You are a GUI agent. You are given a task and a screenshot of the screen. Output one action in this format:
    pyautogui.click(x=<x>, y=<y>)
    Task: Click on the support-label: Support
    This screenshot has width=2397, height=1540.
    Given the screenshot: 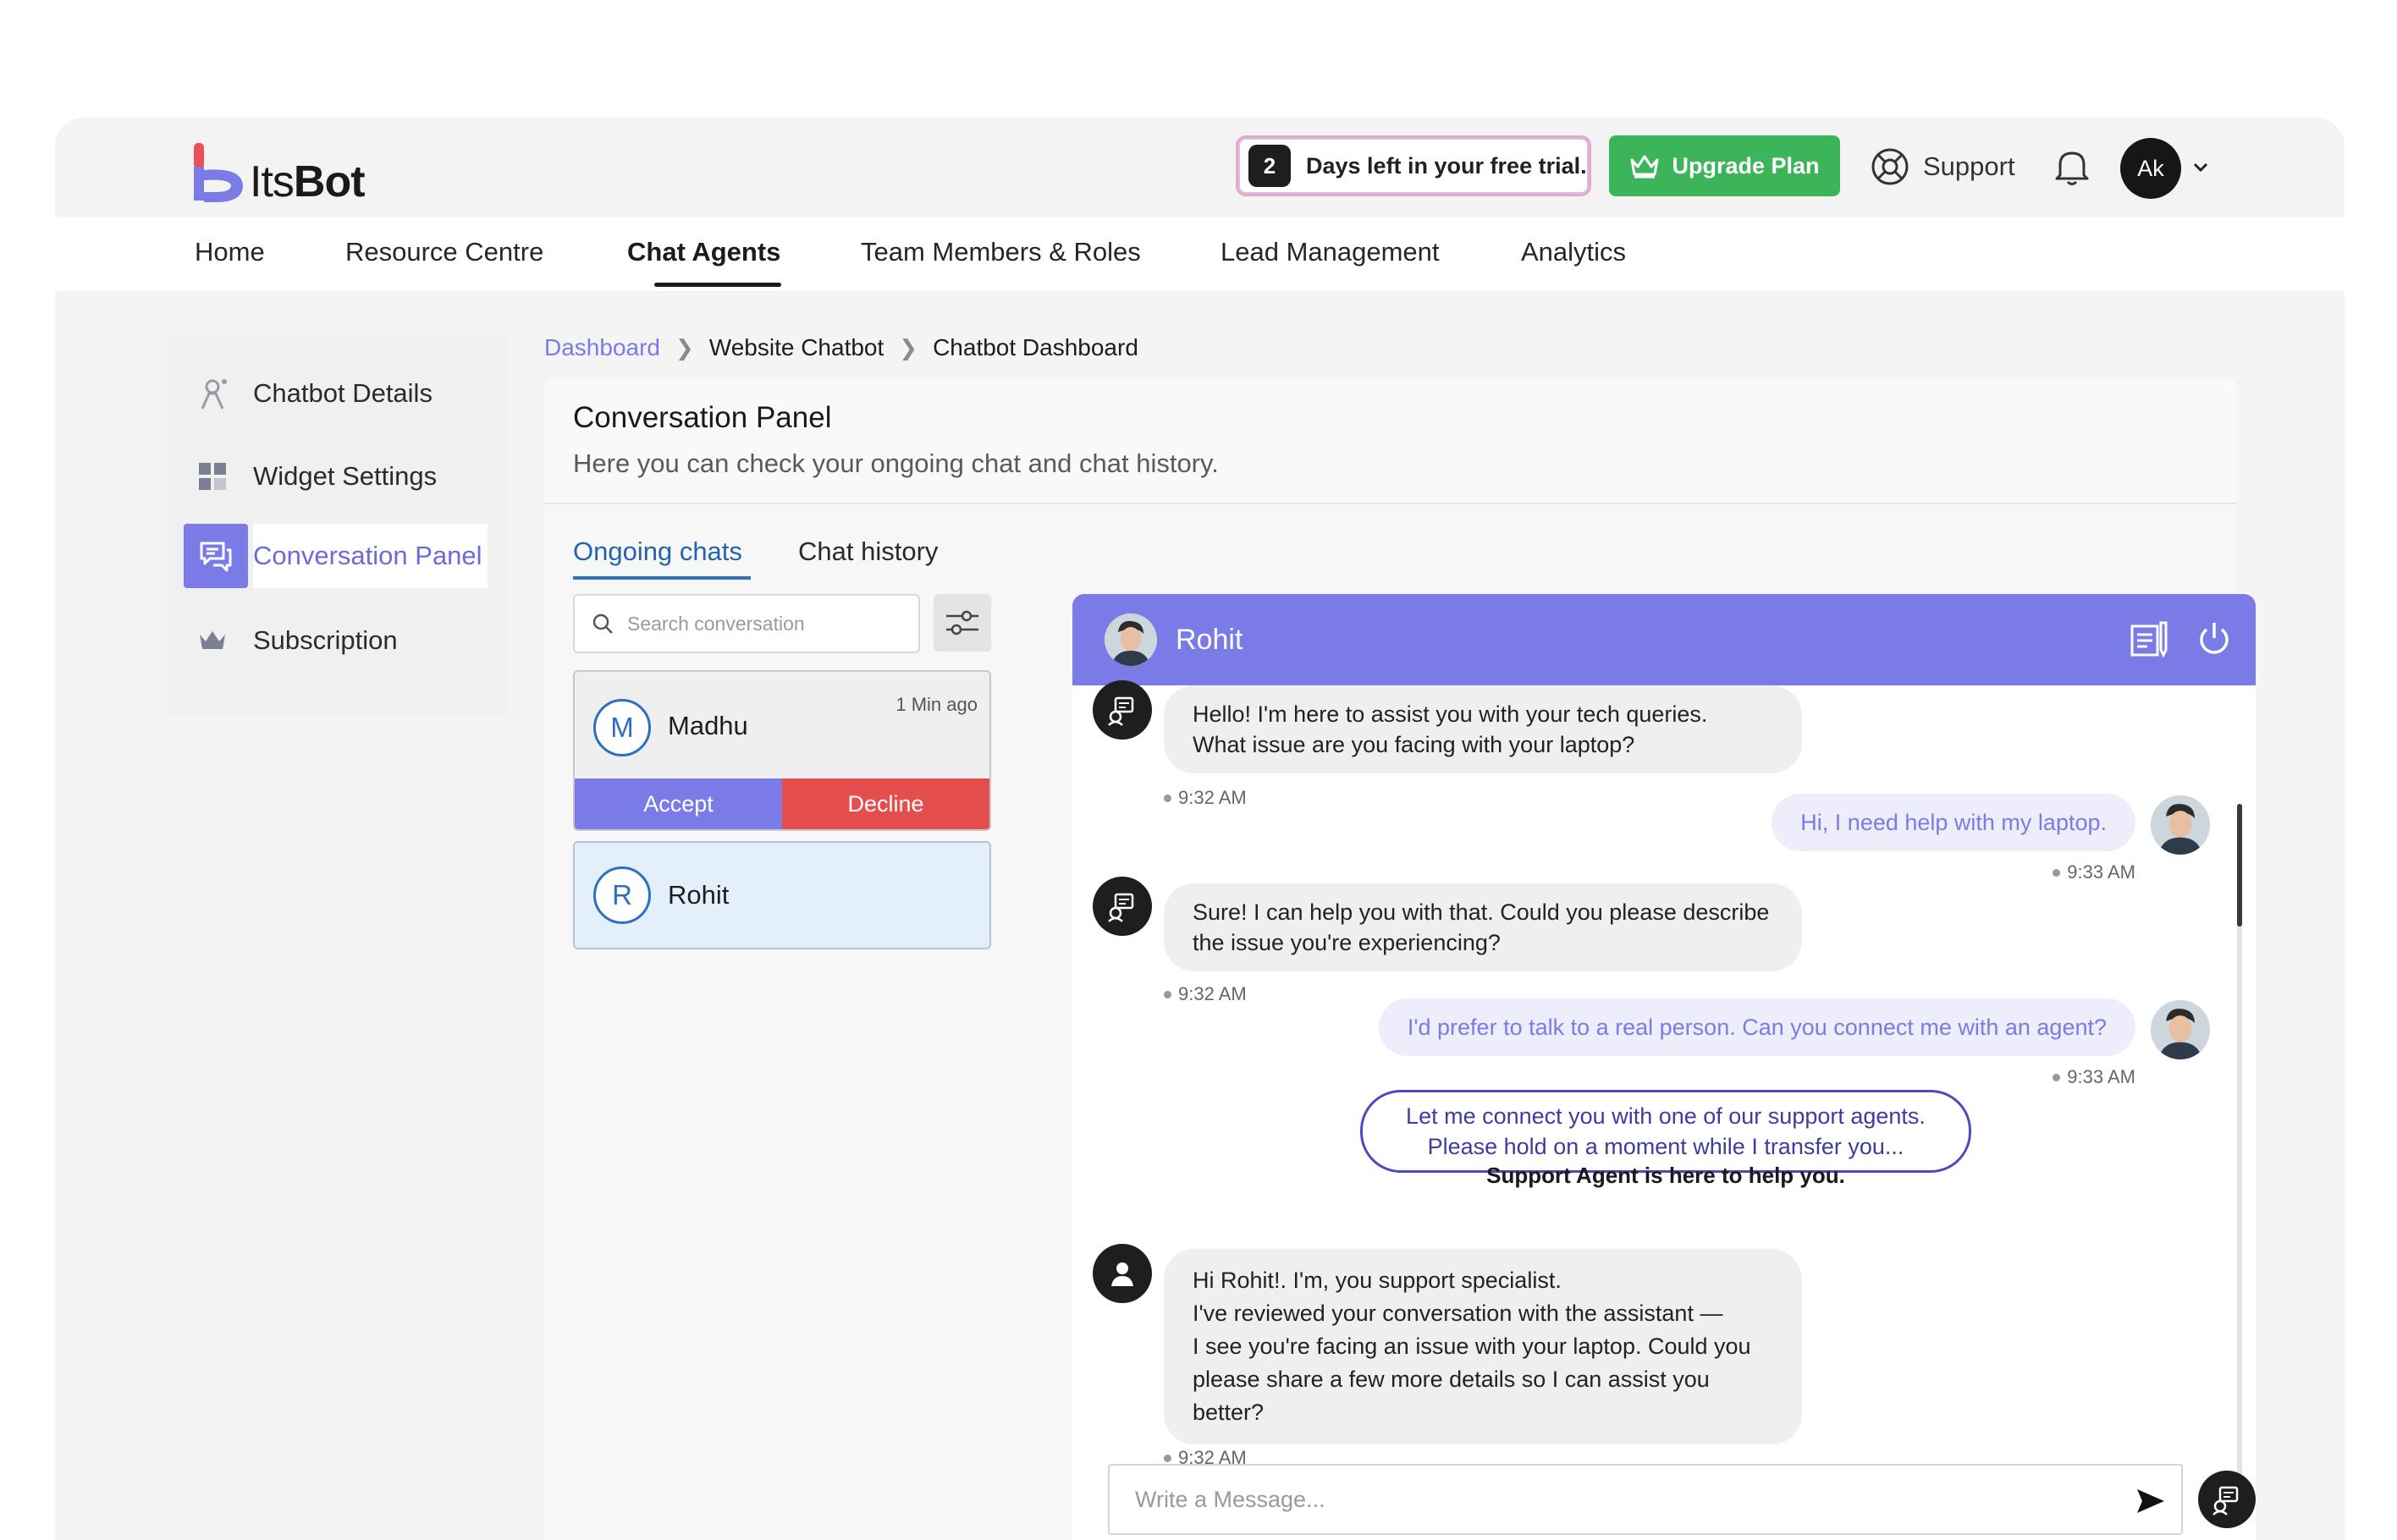 What is the action you would take?
    pyautogui.click(x=1969, y=166)
    